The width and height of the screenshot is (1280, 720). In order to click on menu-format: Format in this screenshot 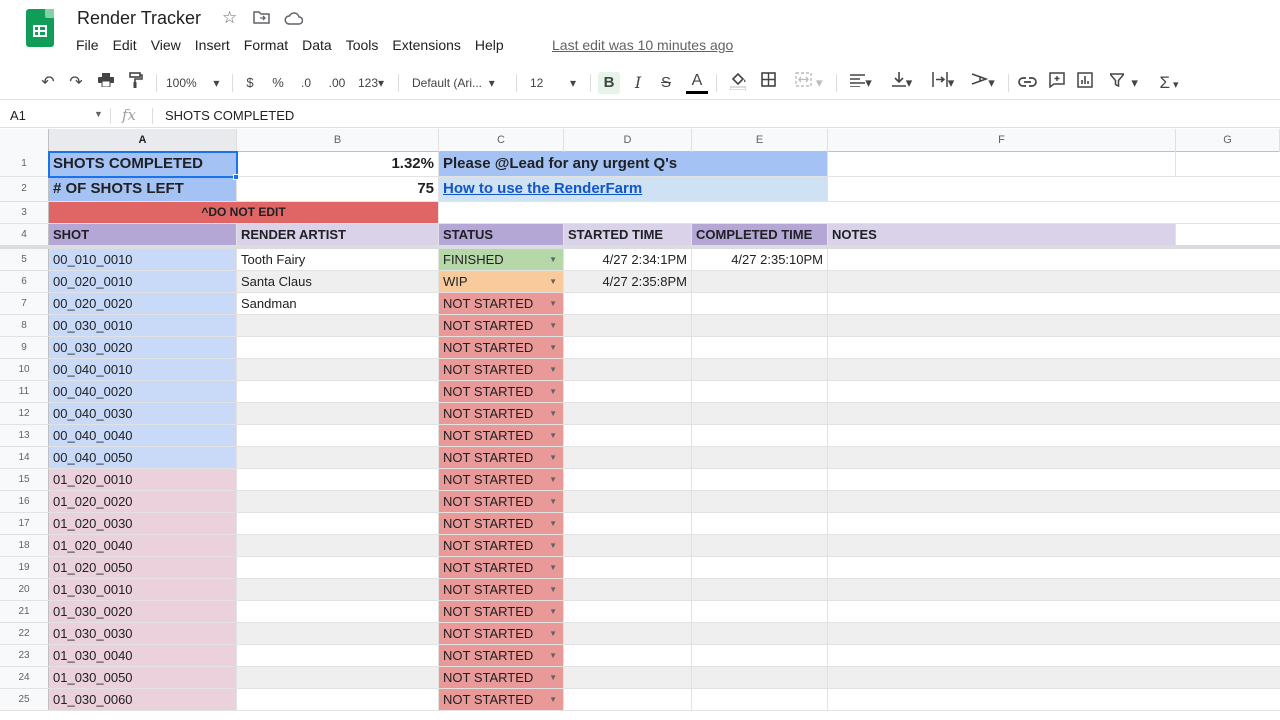, I will do `click(266, 45)`.